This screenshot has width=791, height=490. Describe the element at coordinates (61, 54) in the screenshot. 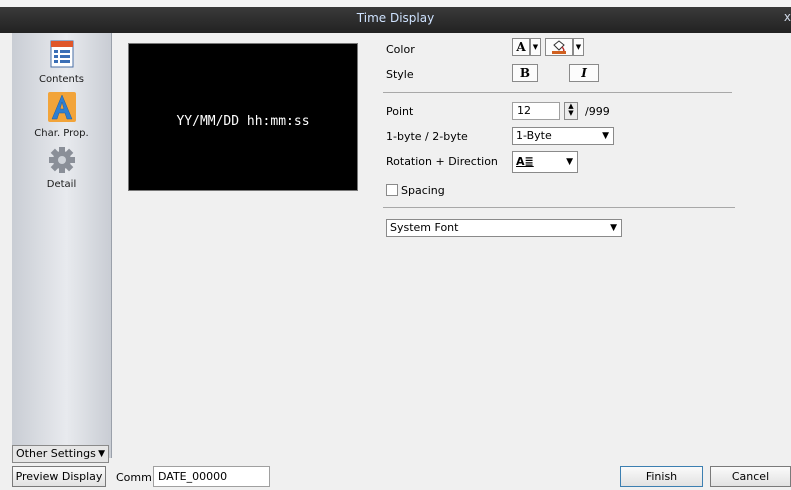

I see `contents-icon` at that location.